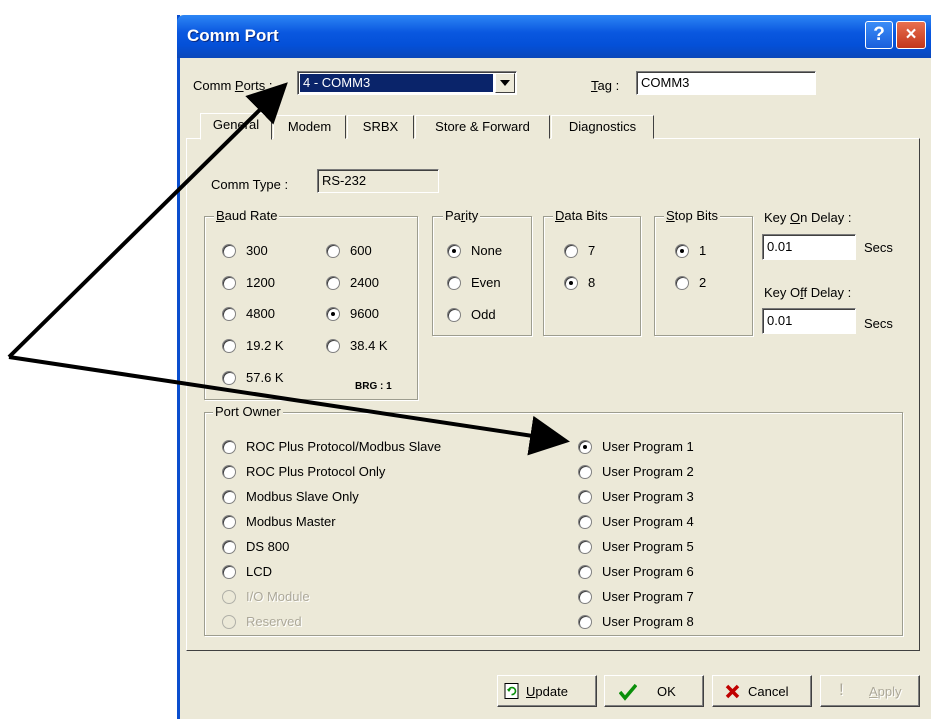  Describe the element at coordinates (257, 250) in the screenshot. I see `baud-300-label: 300` at that location.